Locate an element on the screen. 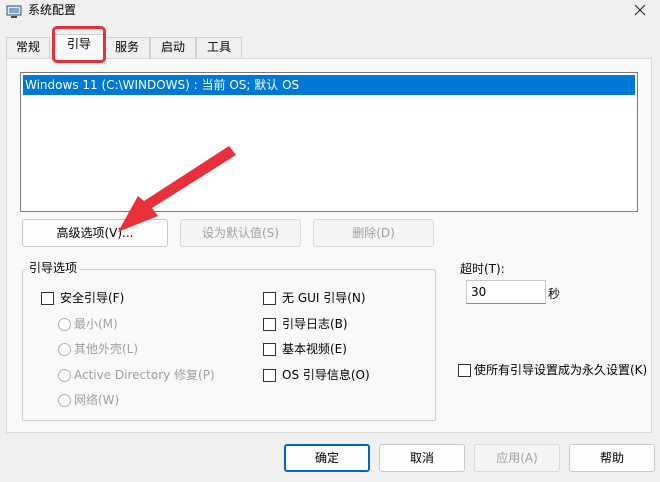  os-boot-info-checkbox: OS 引导信息(O) is located at coordinates (316, 375).